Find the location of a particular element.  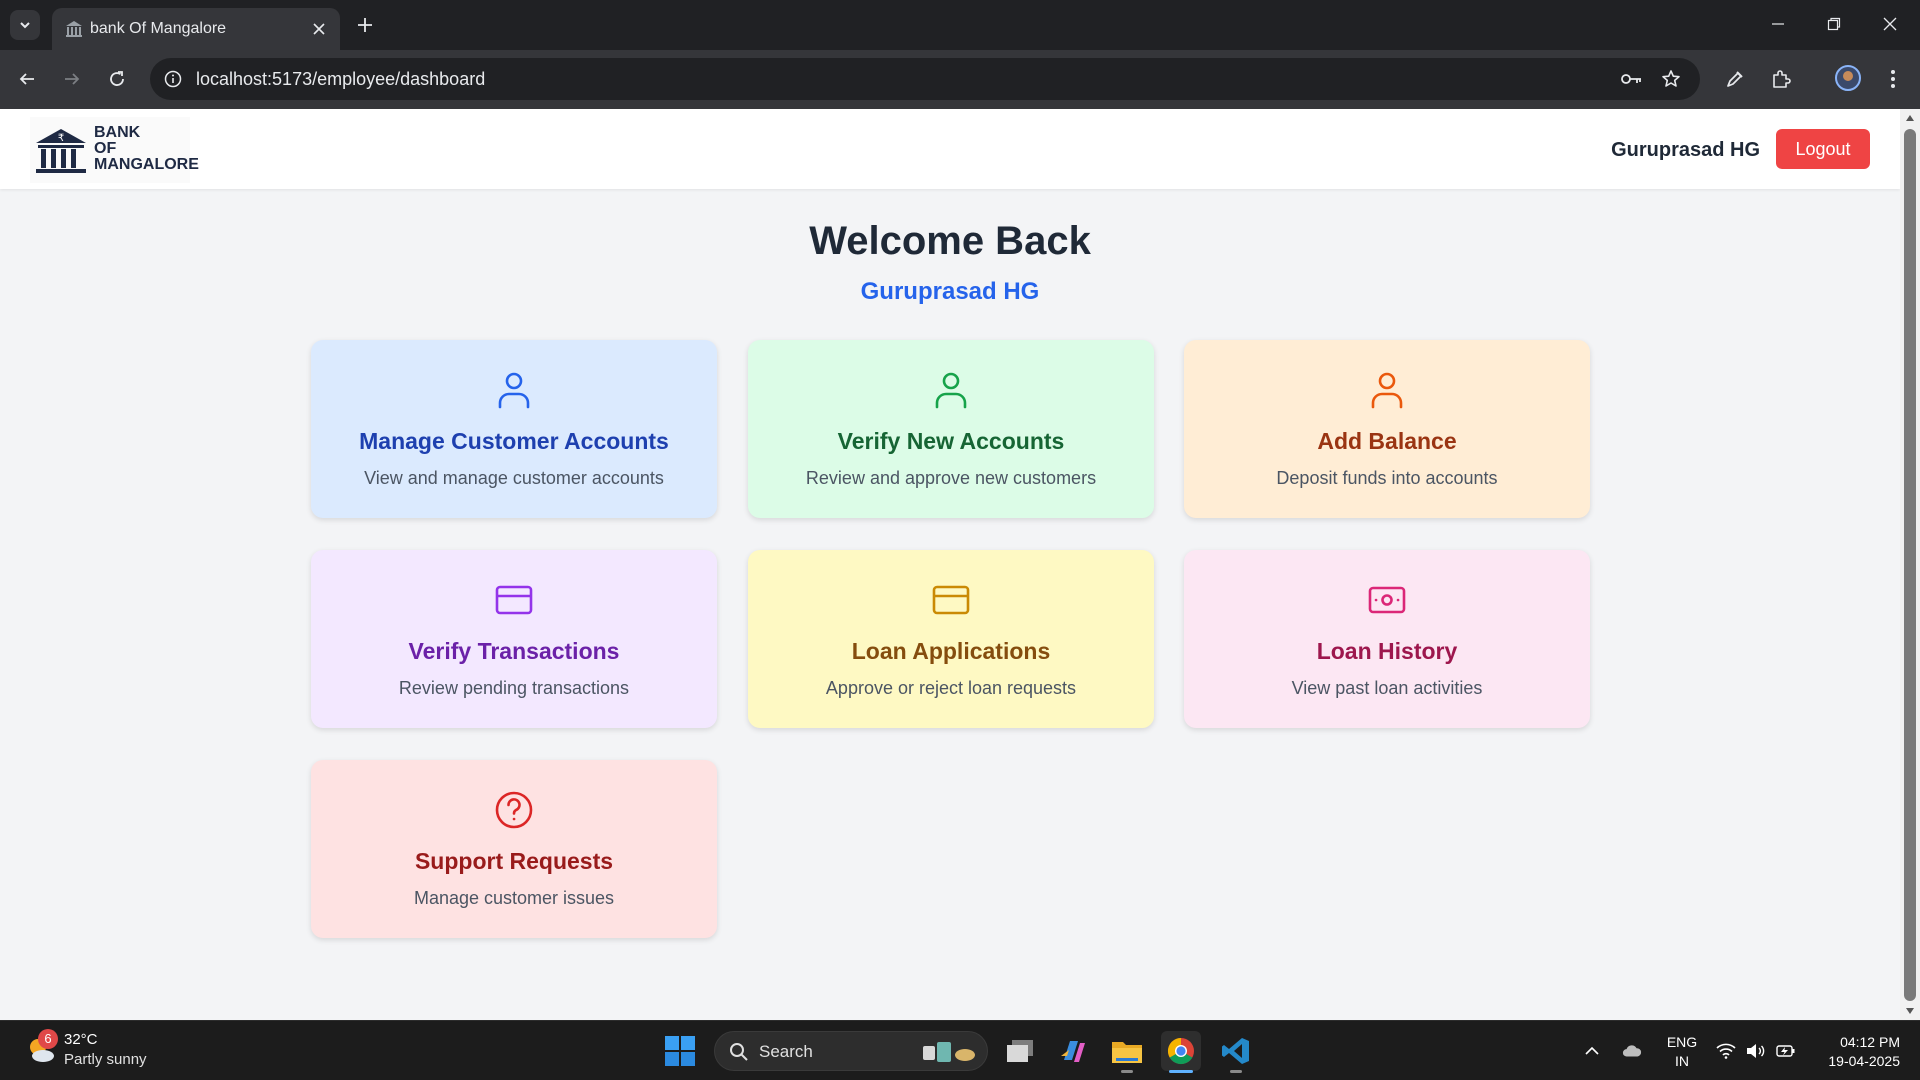

wifi-icon is located at coordinates (1726, 1051).